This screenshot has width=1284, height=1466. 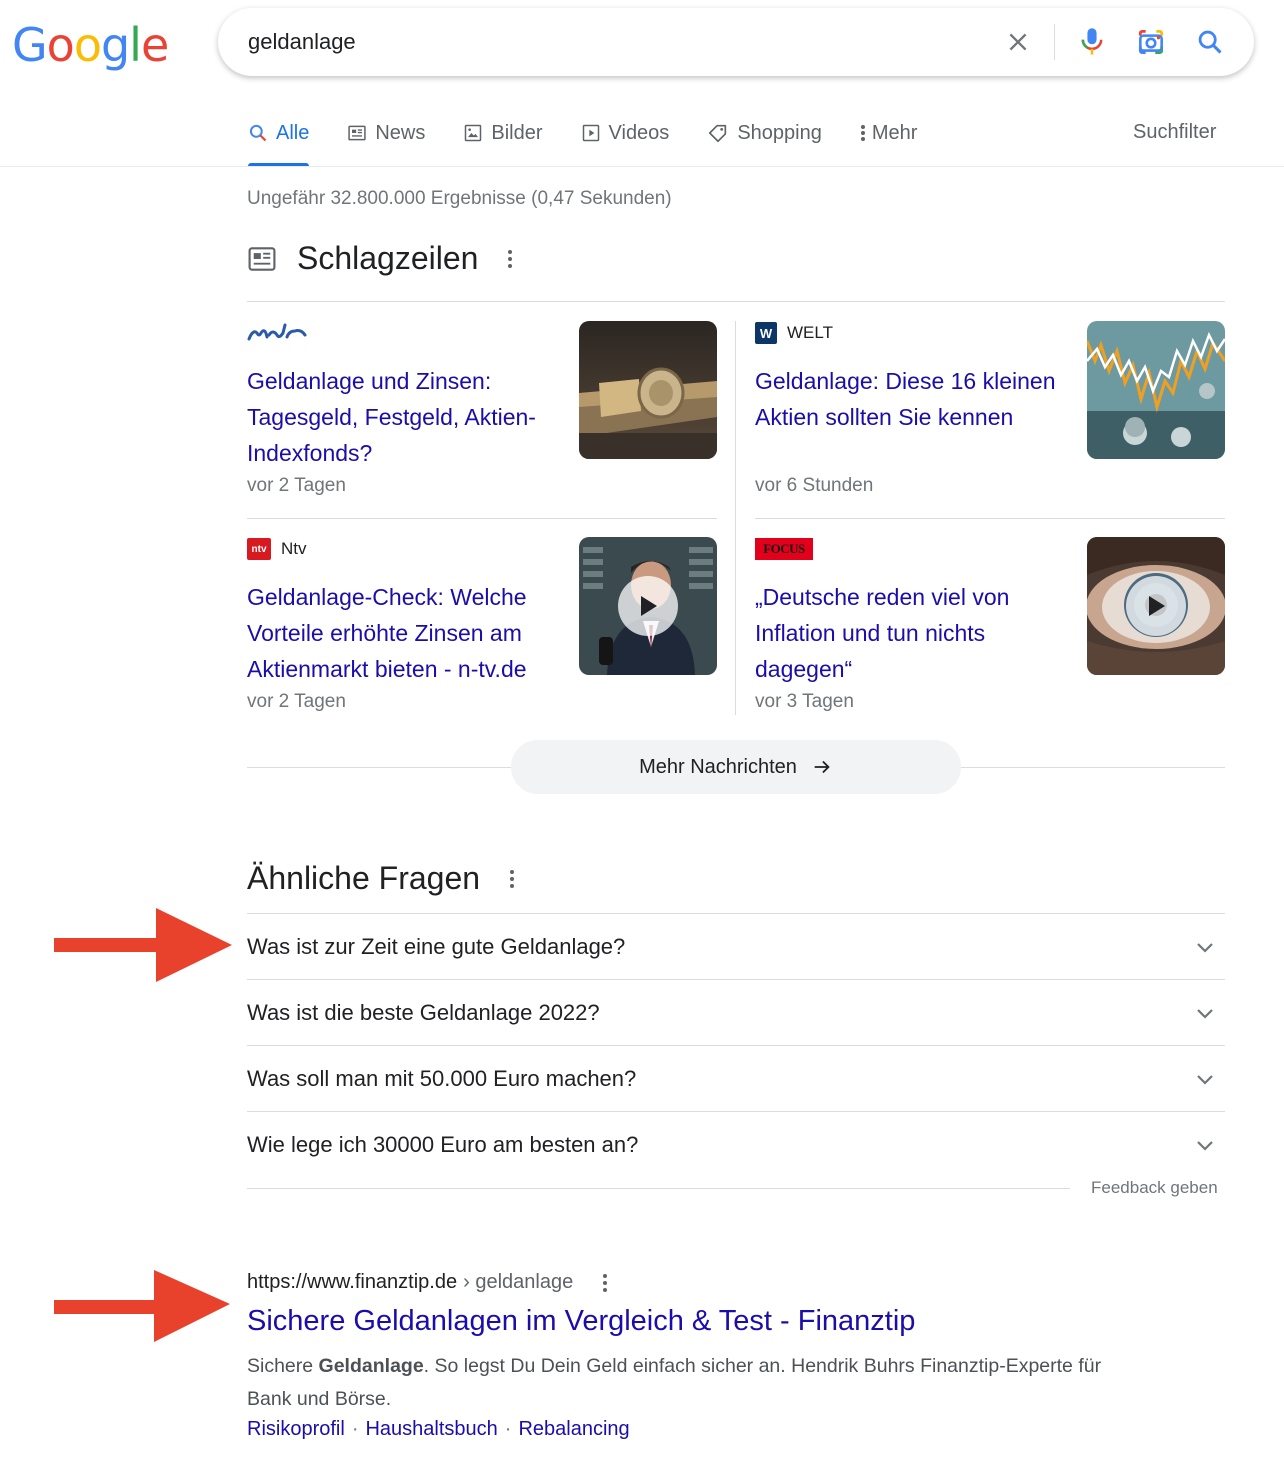 I want to click on camera-lens-icon, so click(x=1151, y=42).